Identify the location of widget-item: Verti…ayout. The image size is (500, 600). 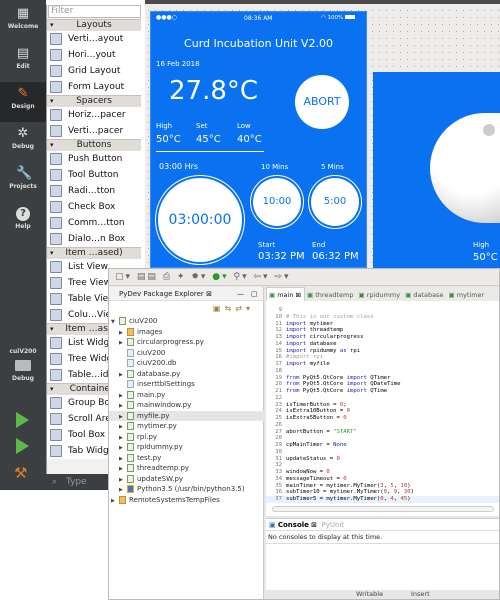
(94, 39).